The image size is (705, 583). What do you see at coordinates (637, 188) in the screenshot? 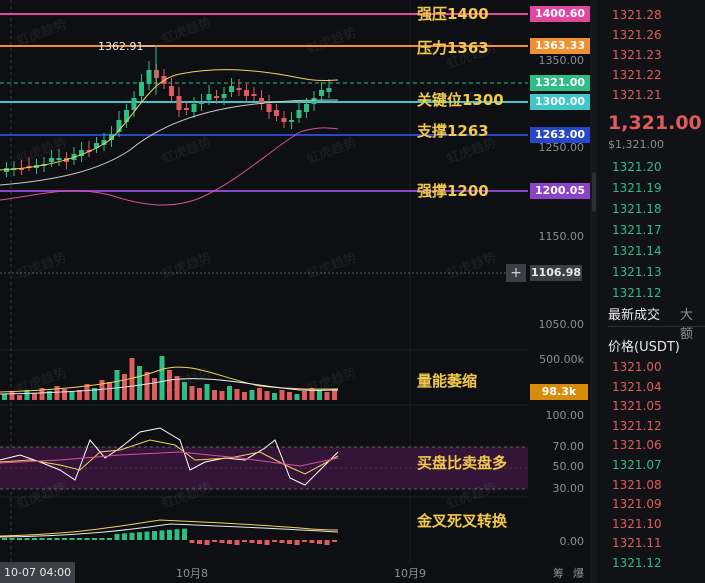
I see `bid-row: 1321.19` at bounding box center [637, 188].